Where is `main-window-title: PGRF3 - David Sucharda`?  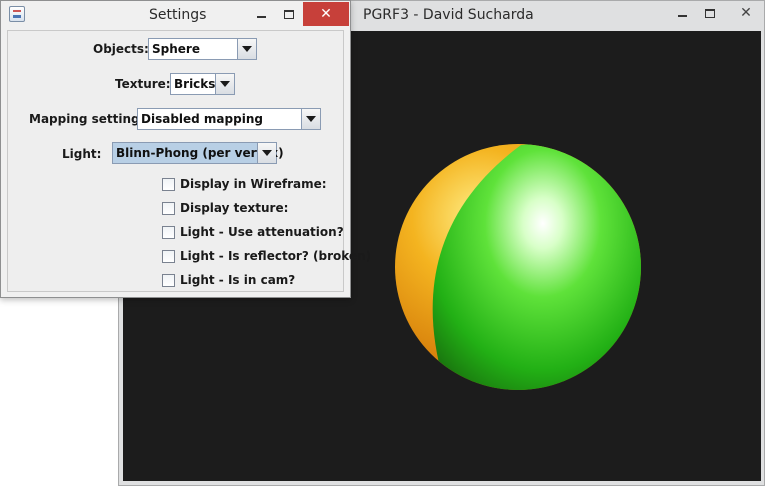
main-window-title: PGRF3 - David Sucharda is located at coordinates (448, 15).